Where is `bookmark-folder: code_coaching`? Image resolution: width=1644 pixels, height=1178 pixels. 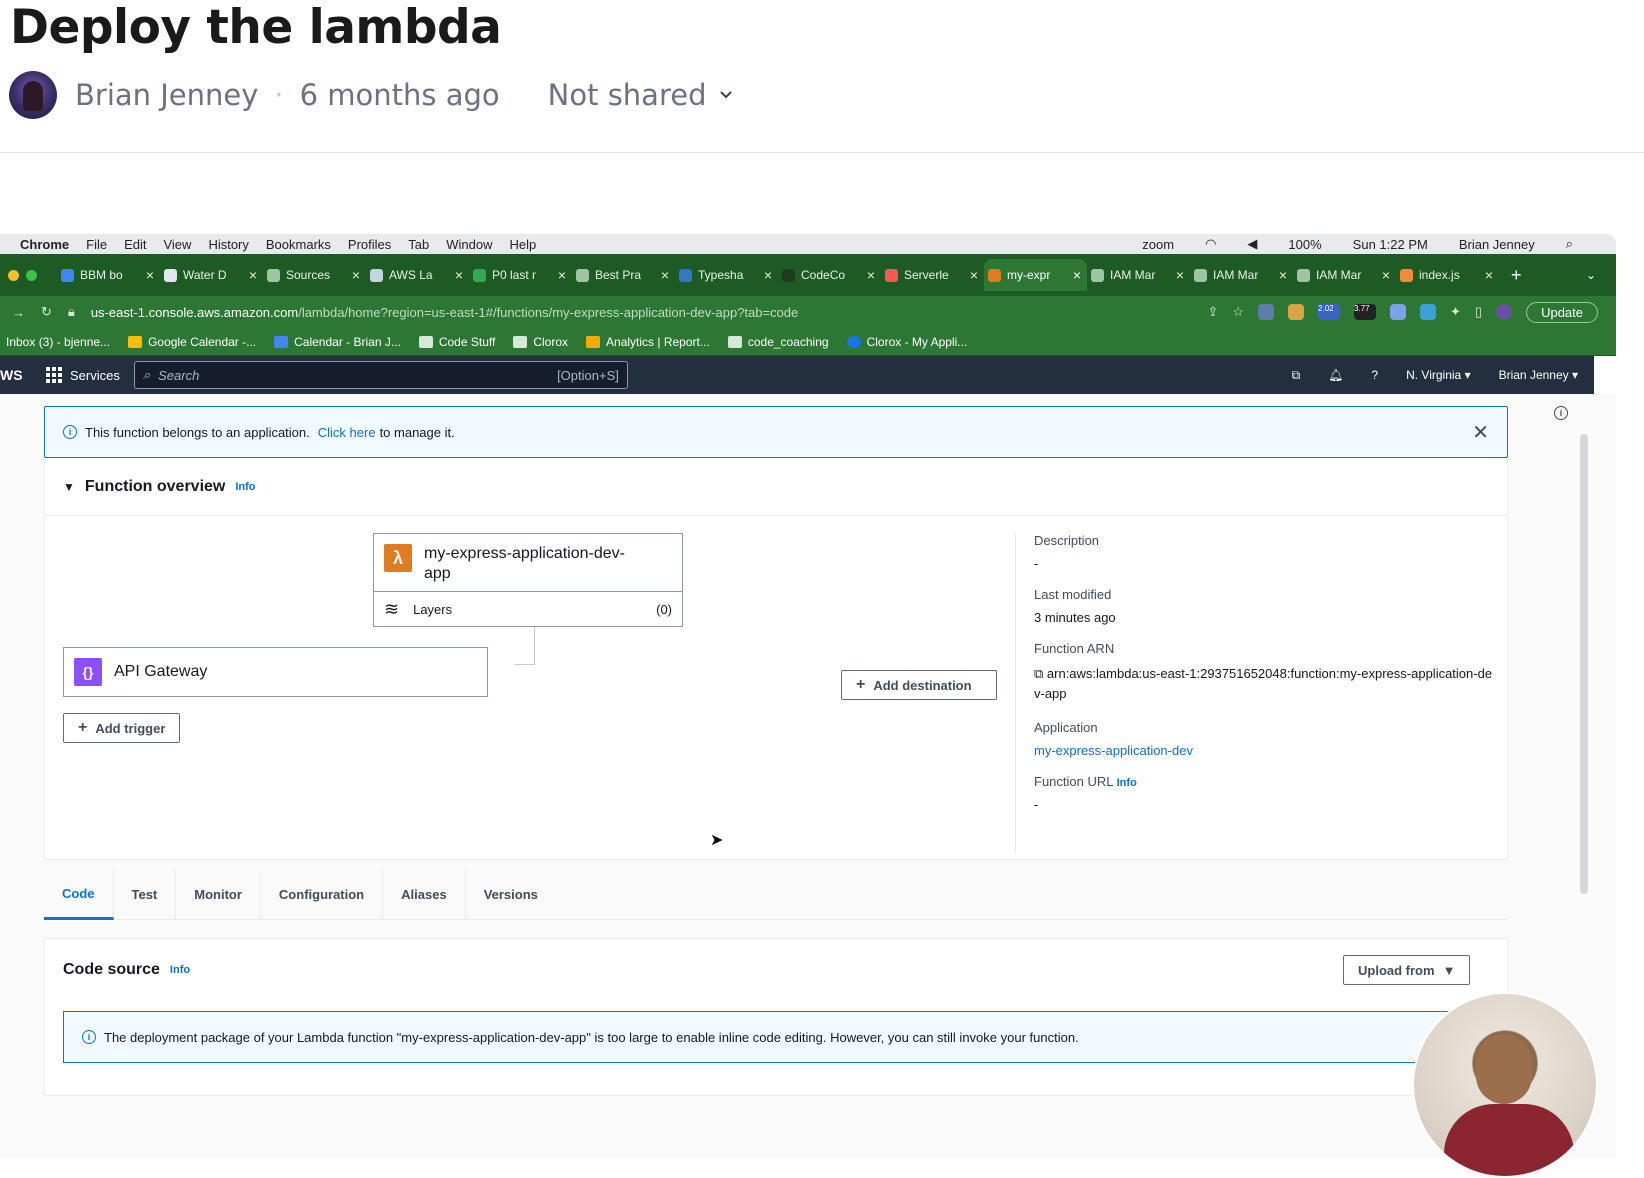
bookmark-folder: code_coaching is located at coordinates (778, 342).